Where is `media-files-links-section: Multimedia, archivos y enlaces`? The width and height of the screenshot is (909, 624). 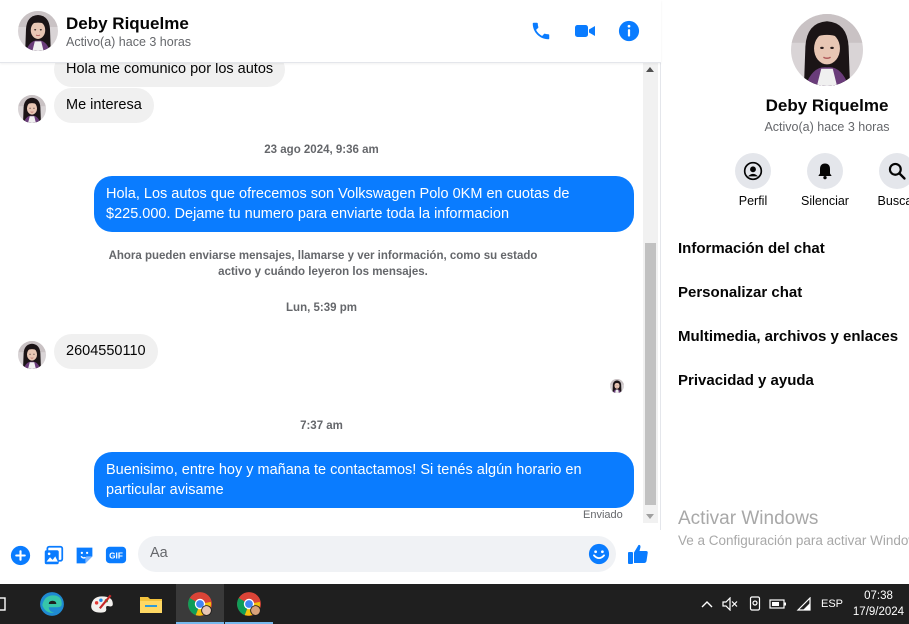 media-files-links-section: Multimedia, archivos y enlaces is located at coordinates (788, 336).